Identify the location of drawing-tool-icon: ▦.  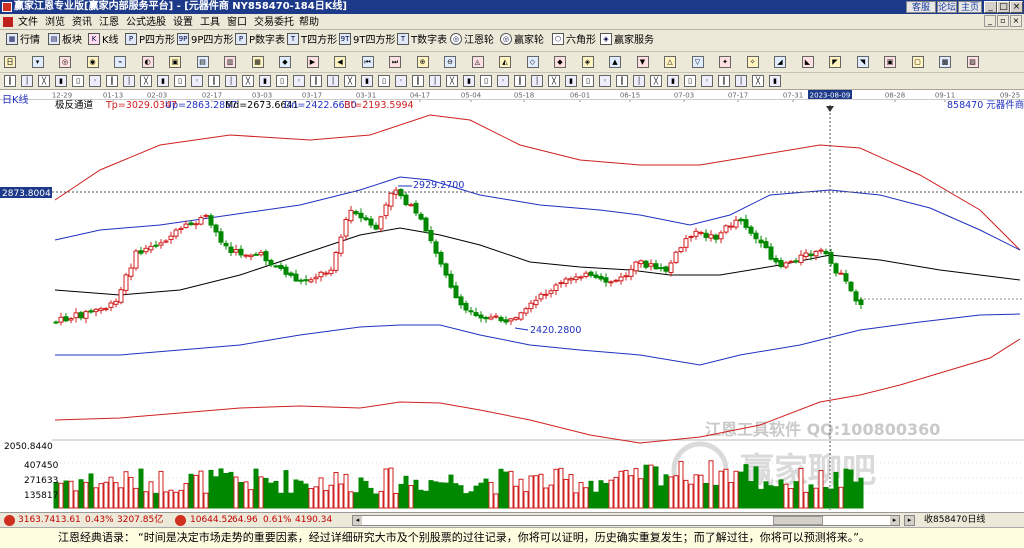
(257, 62).